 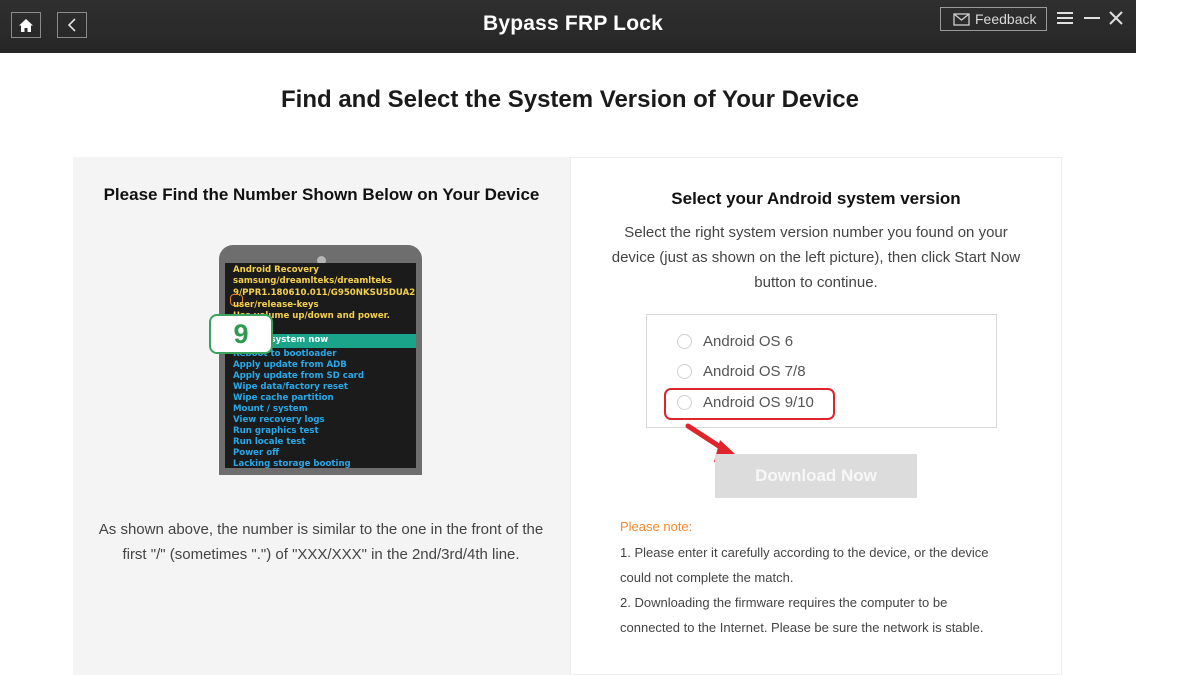 I want to click on minimize-icon, so click(x=1092, y=18).